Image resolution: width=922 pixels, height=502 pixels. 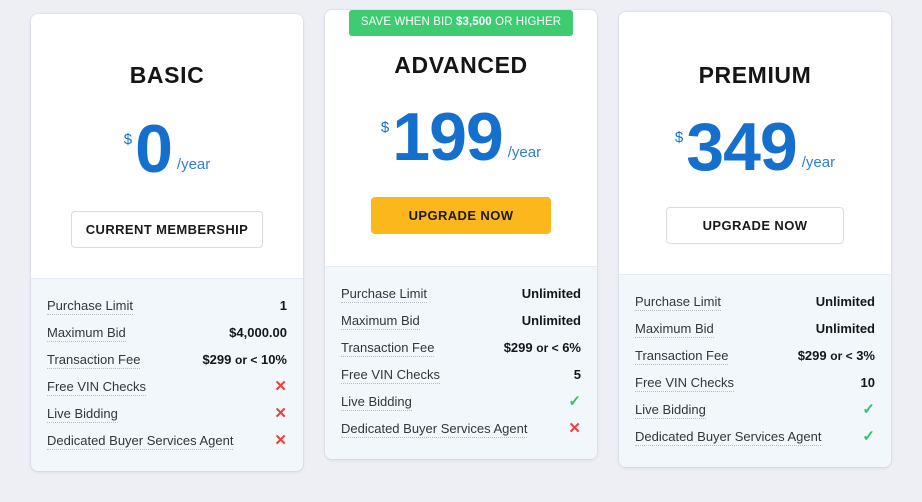 I want to click on feature-row: Dedicated Buyer Services Agent ✓, so click(x=755, y=437).